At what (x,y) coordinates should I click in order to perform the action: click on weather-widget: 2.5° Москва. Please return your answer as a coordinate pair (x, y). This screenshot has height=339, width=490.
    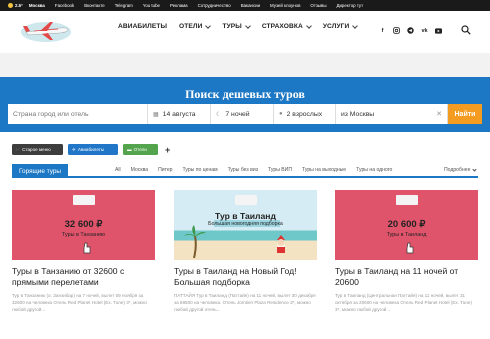
    Looking at the image, I should click on (26, 5).